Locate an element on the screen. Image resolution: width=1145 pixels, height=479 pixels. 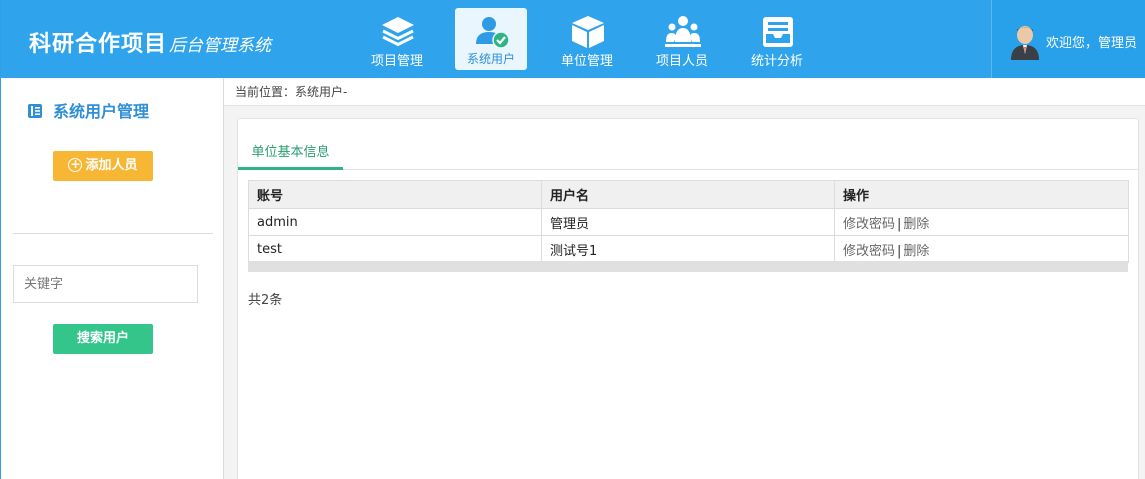
table-row: test 测试号1 修改密码 | 删除 is located at coordinates (688, 249).